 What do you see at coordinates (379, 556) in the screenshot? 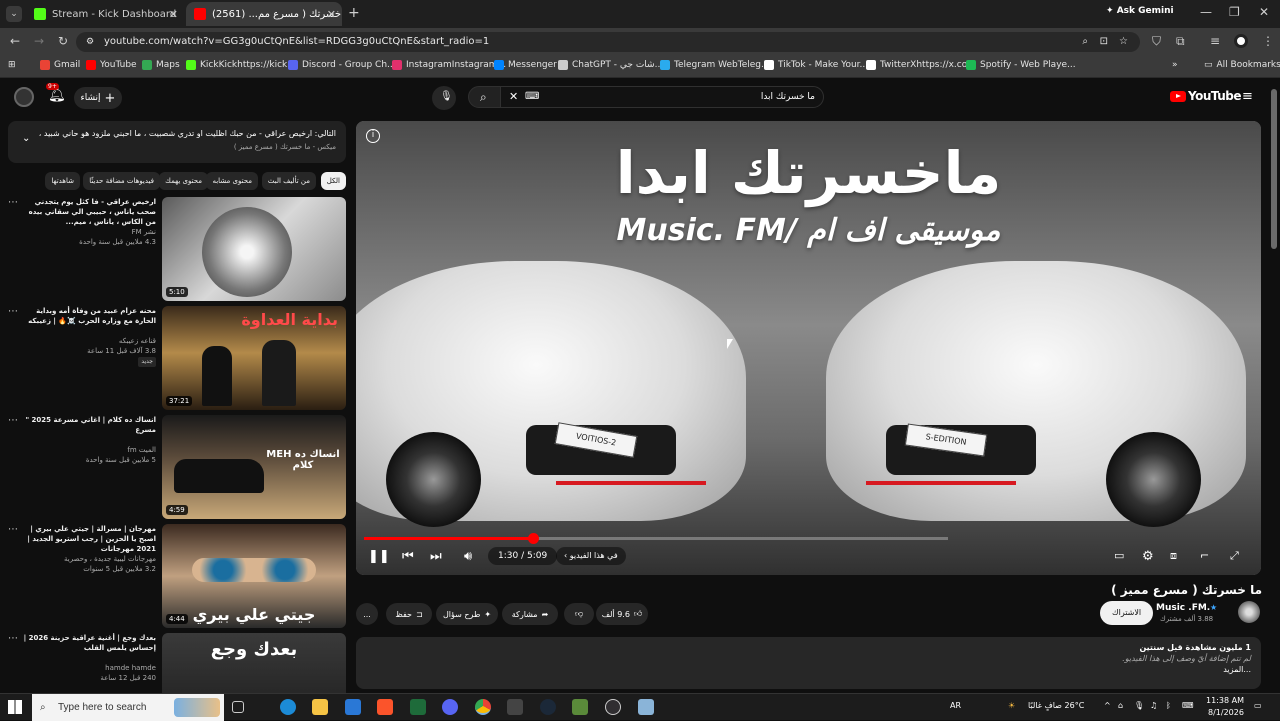
I see `pause-icon: ❚❚` at bounding box center [379, 556].